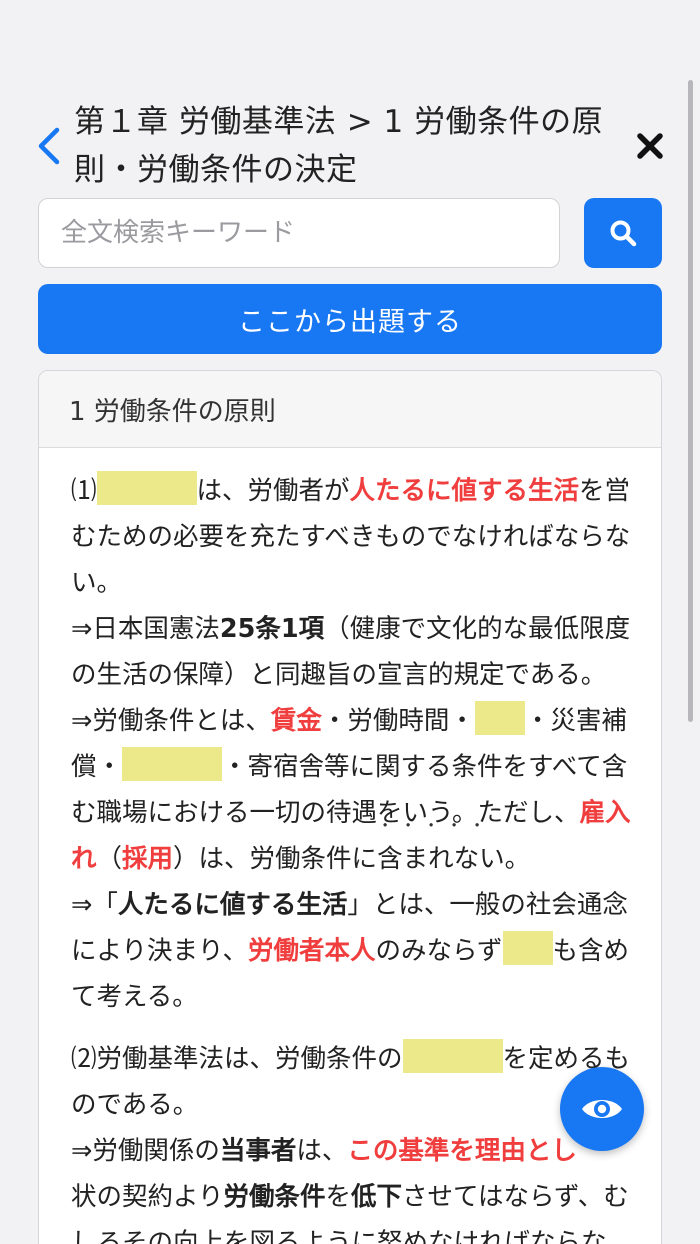 The height and width of the screenshot is (1244, 700). I want to click on emphasis-dotted-text: 含まれない, so click(441, 859).